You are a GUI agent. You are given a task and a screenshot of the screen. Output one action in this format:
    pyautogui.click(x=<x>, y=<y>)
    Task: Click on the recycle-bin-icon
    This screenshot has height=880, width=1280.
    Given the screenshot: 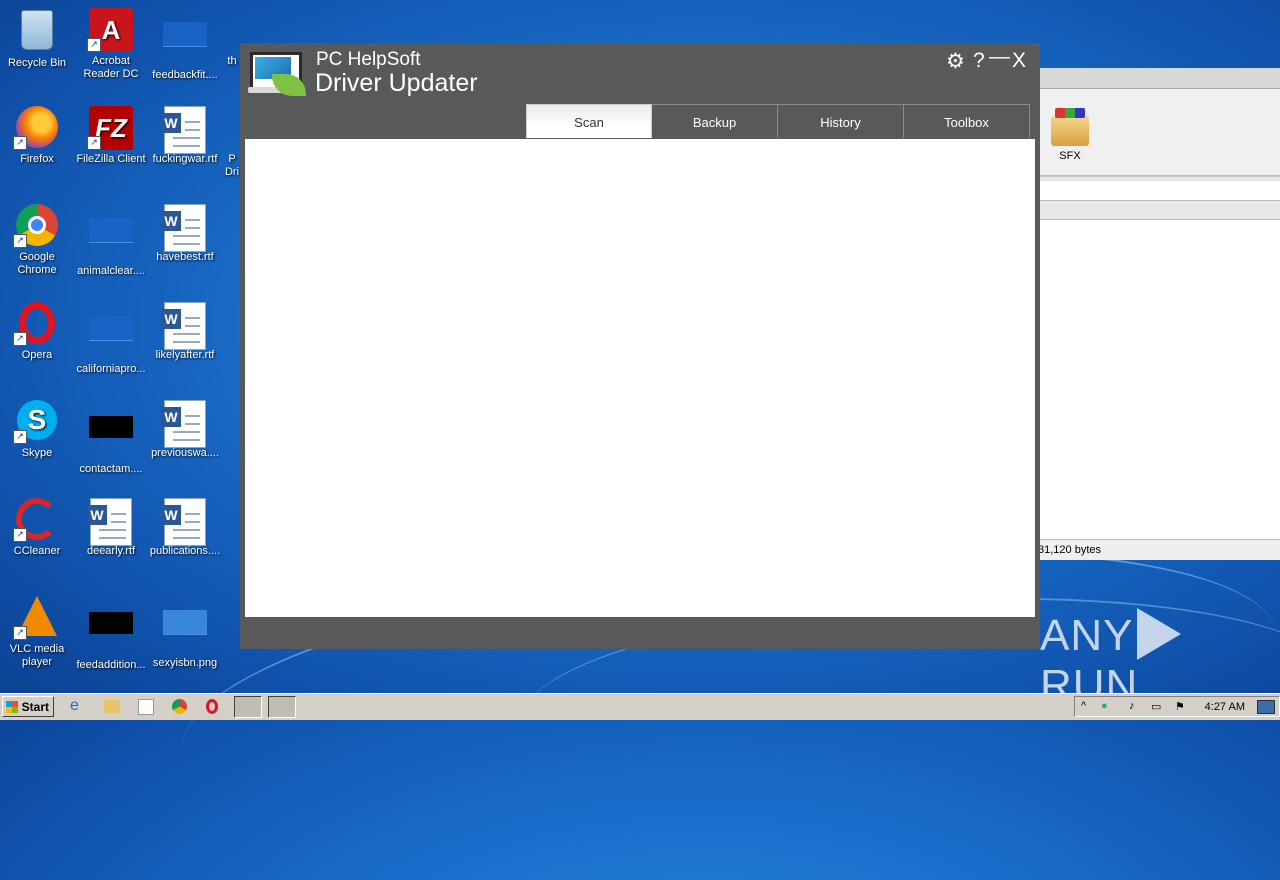 What is the action you would take?
    pyautogui.click(x=37, y=32)
    